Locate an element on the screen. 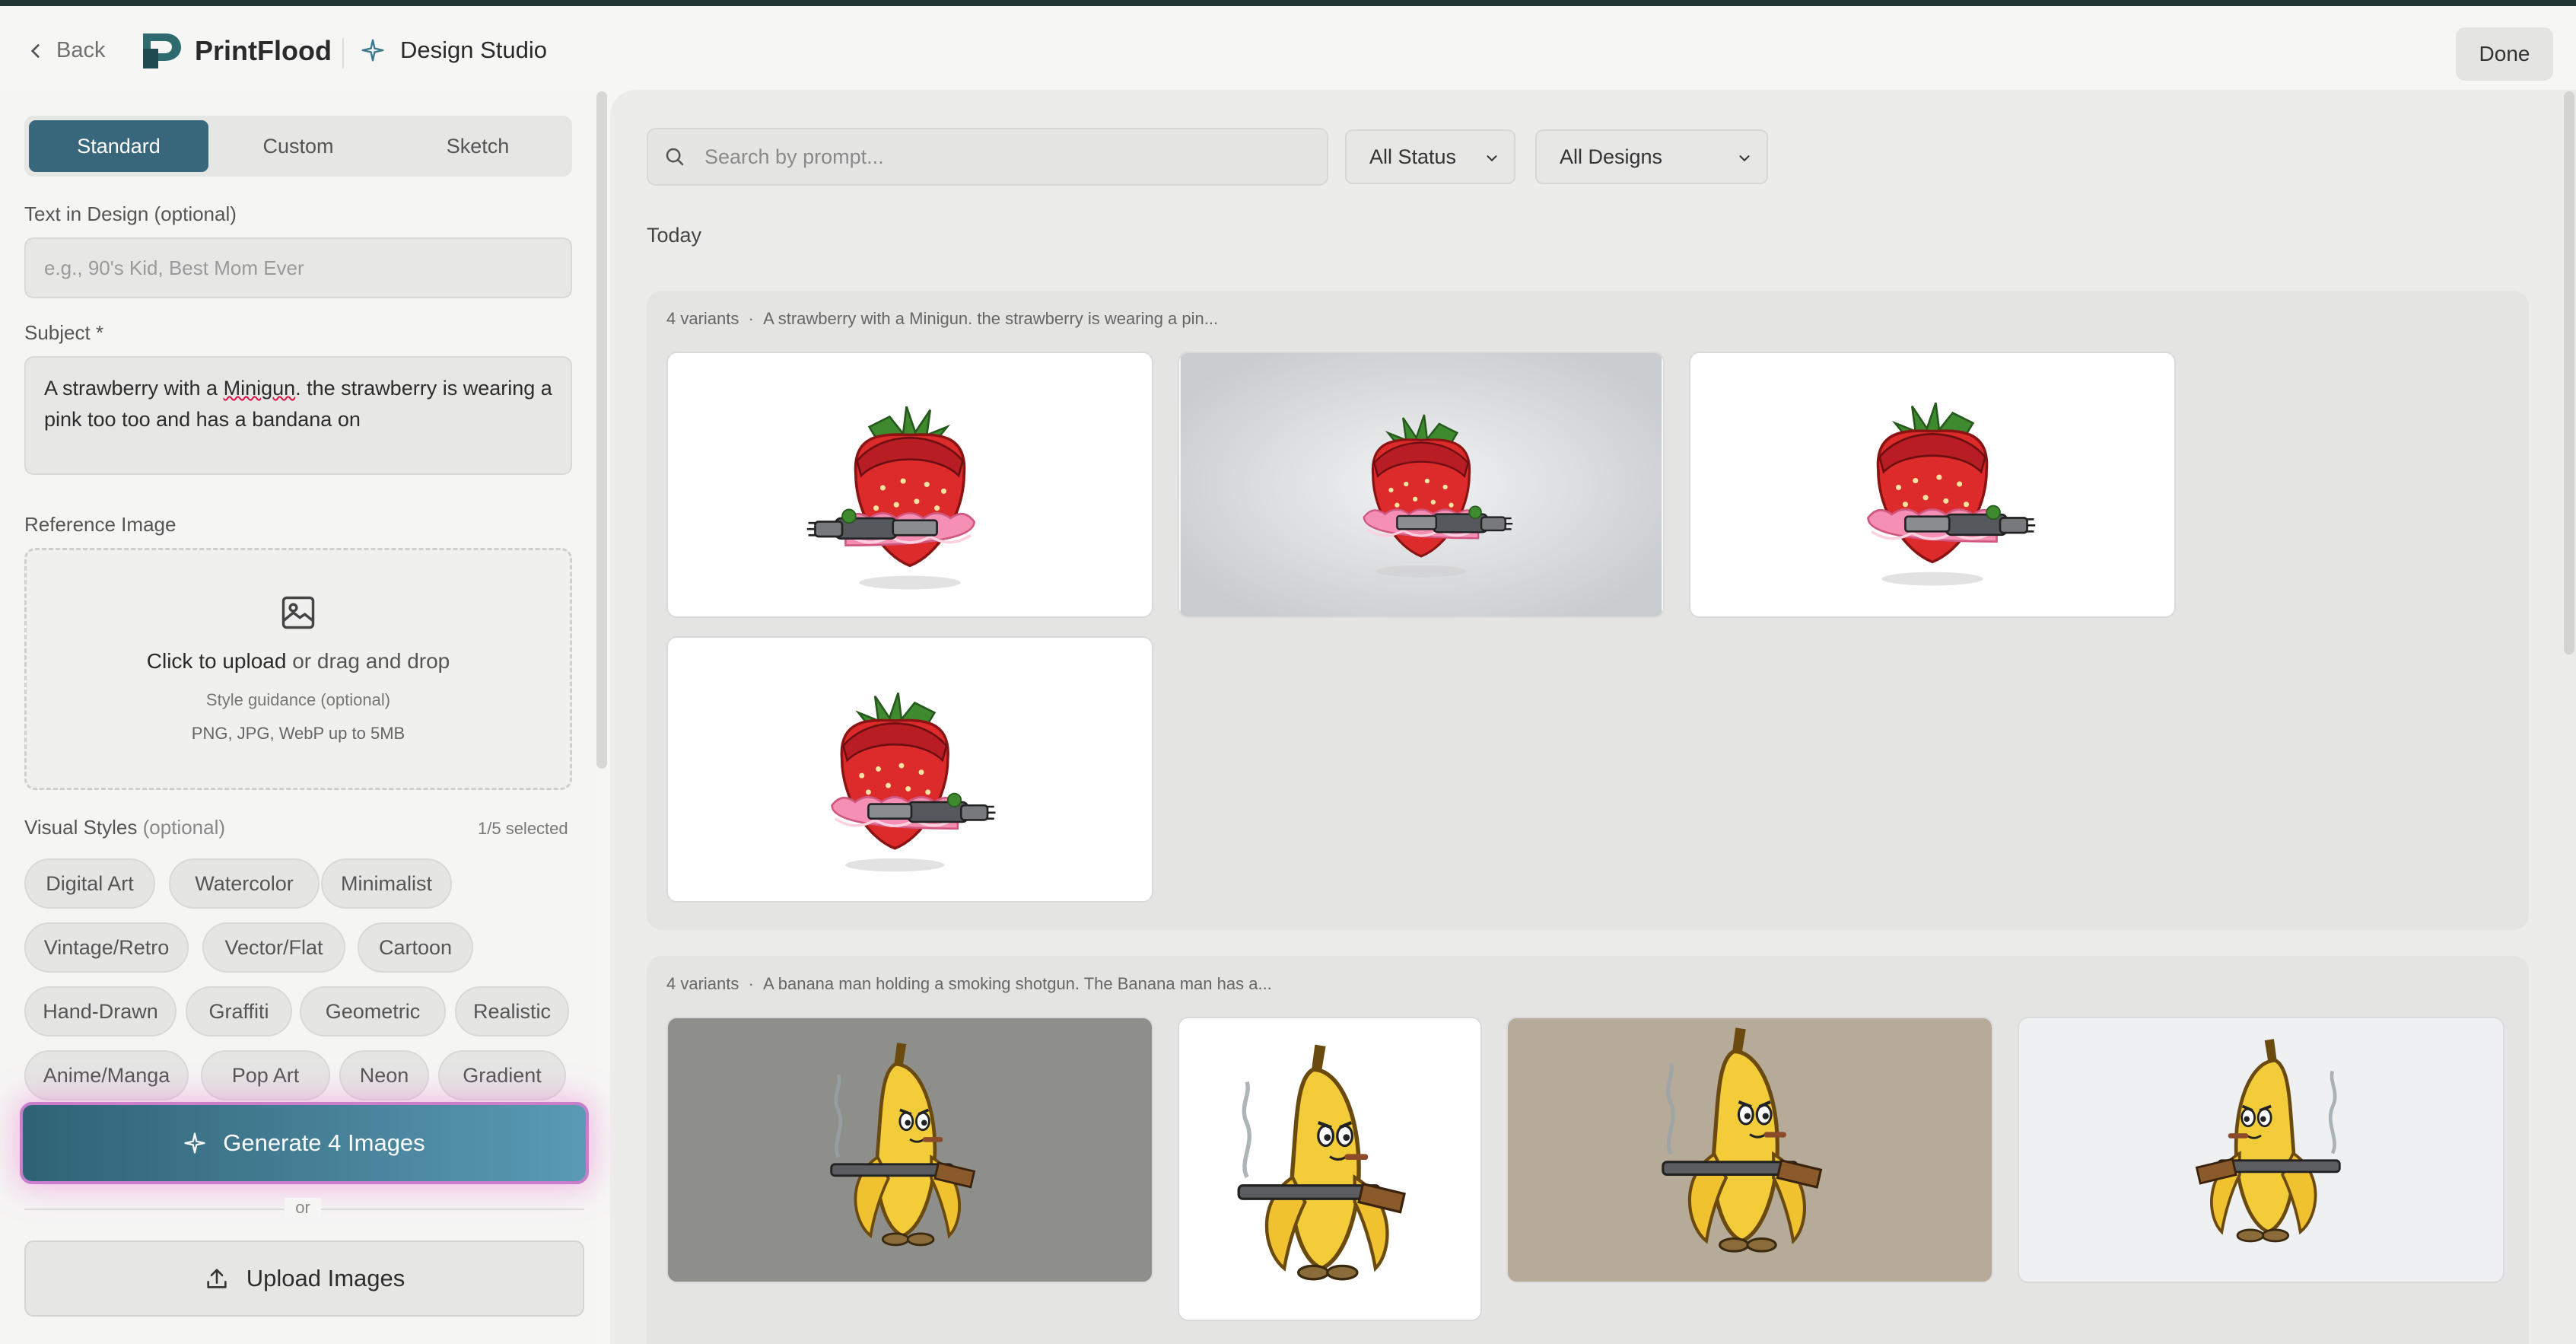  dropzone-title: Click to upload or drag and drop is located at coordinates (298, 661).